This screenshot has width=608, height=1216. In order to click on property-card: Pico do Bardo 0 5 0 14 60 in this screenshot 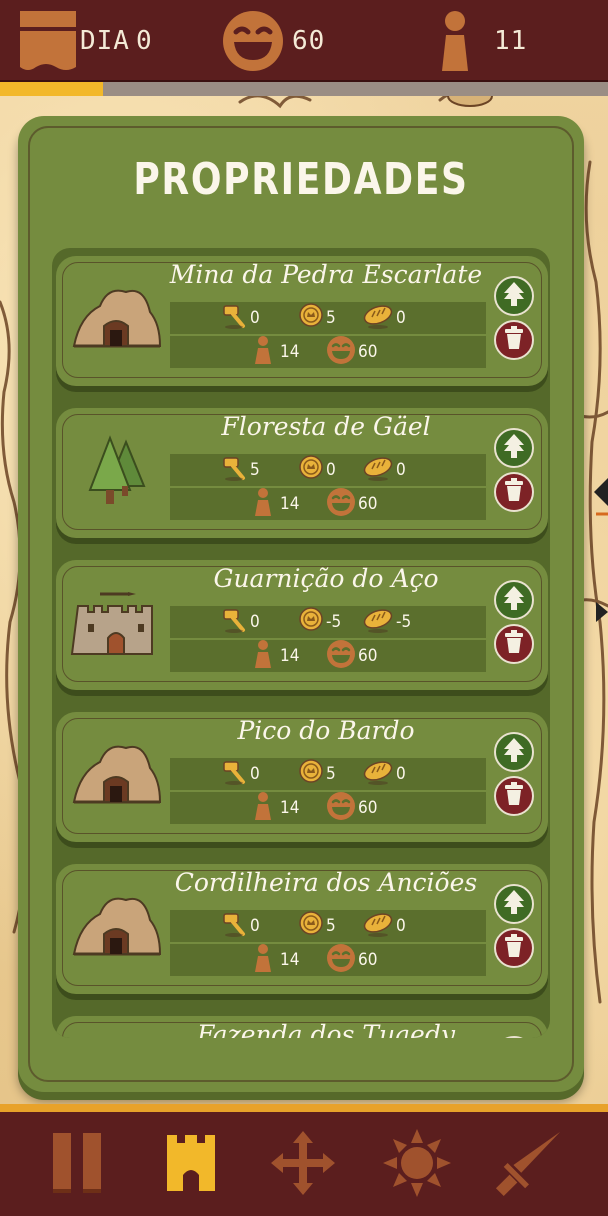, I will do `click(302, 777)`.